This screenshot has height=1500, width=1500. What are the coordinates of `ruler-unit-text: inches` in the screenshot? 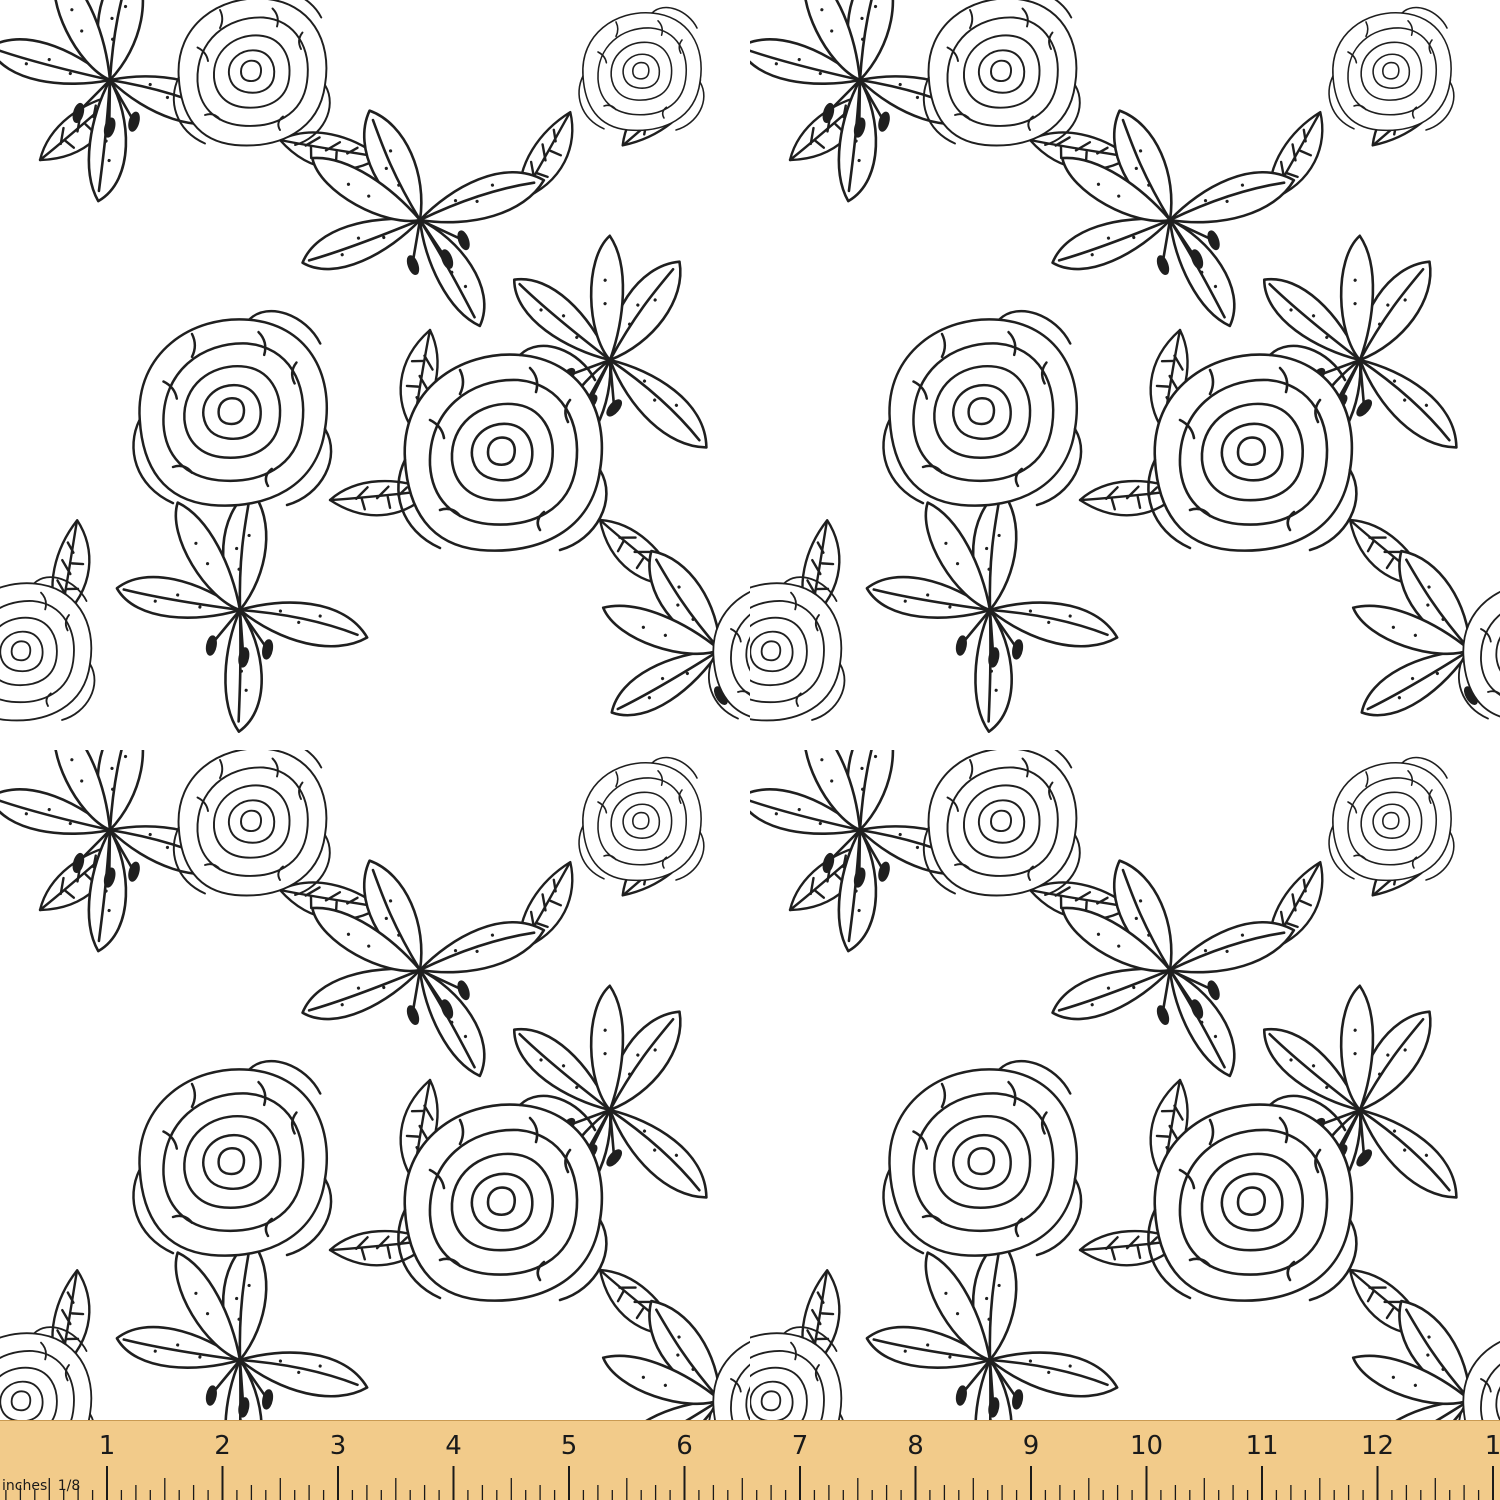 It's located at (24, 1486).